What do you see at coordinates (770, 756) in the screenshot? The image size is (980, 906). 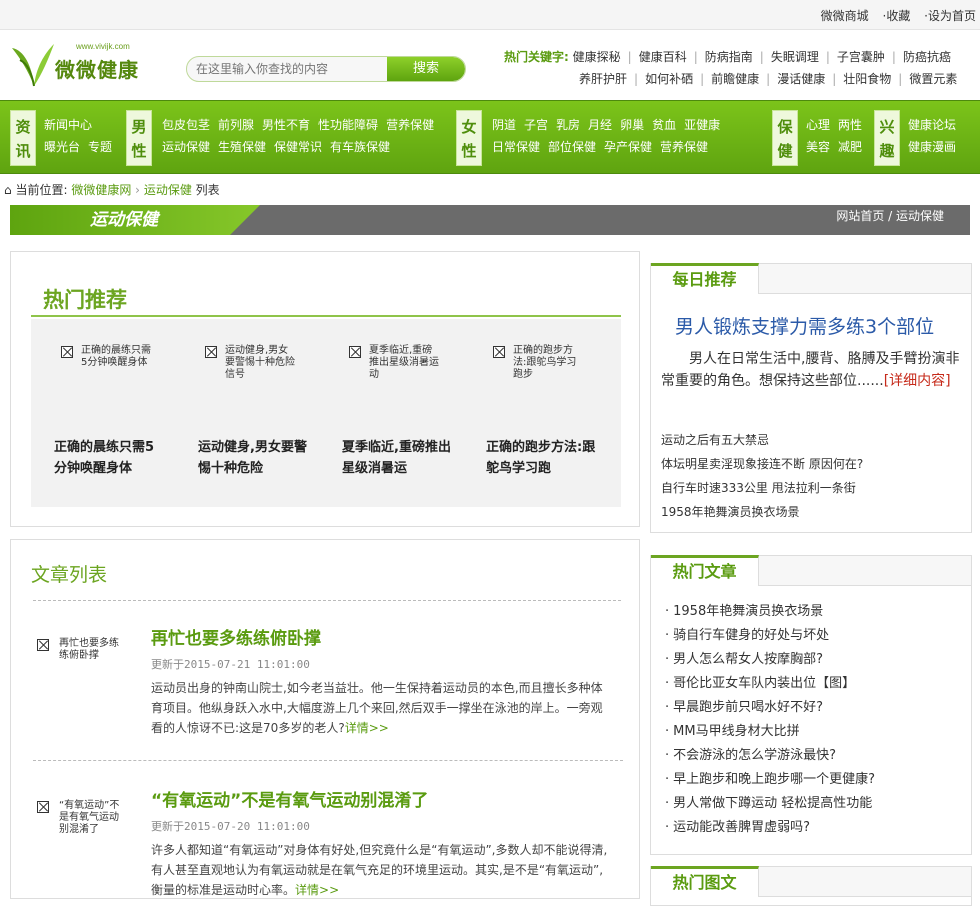 I see `list-item: 不会游泳的怎么学游泳最快?` at bounding box center [770, 756].